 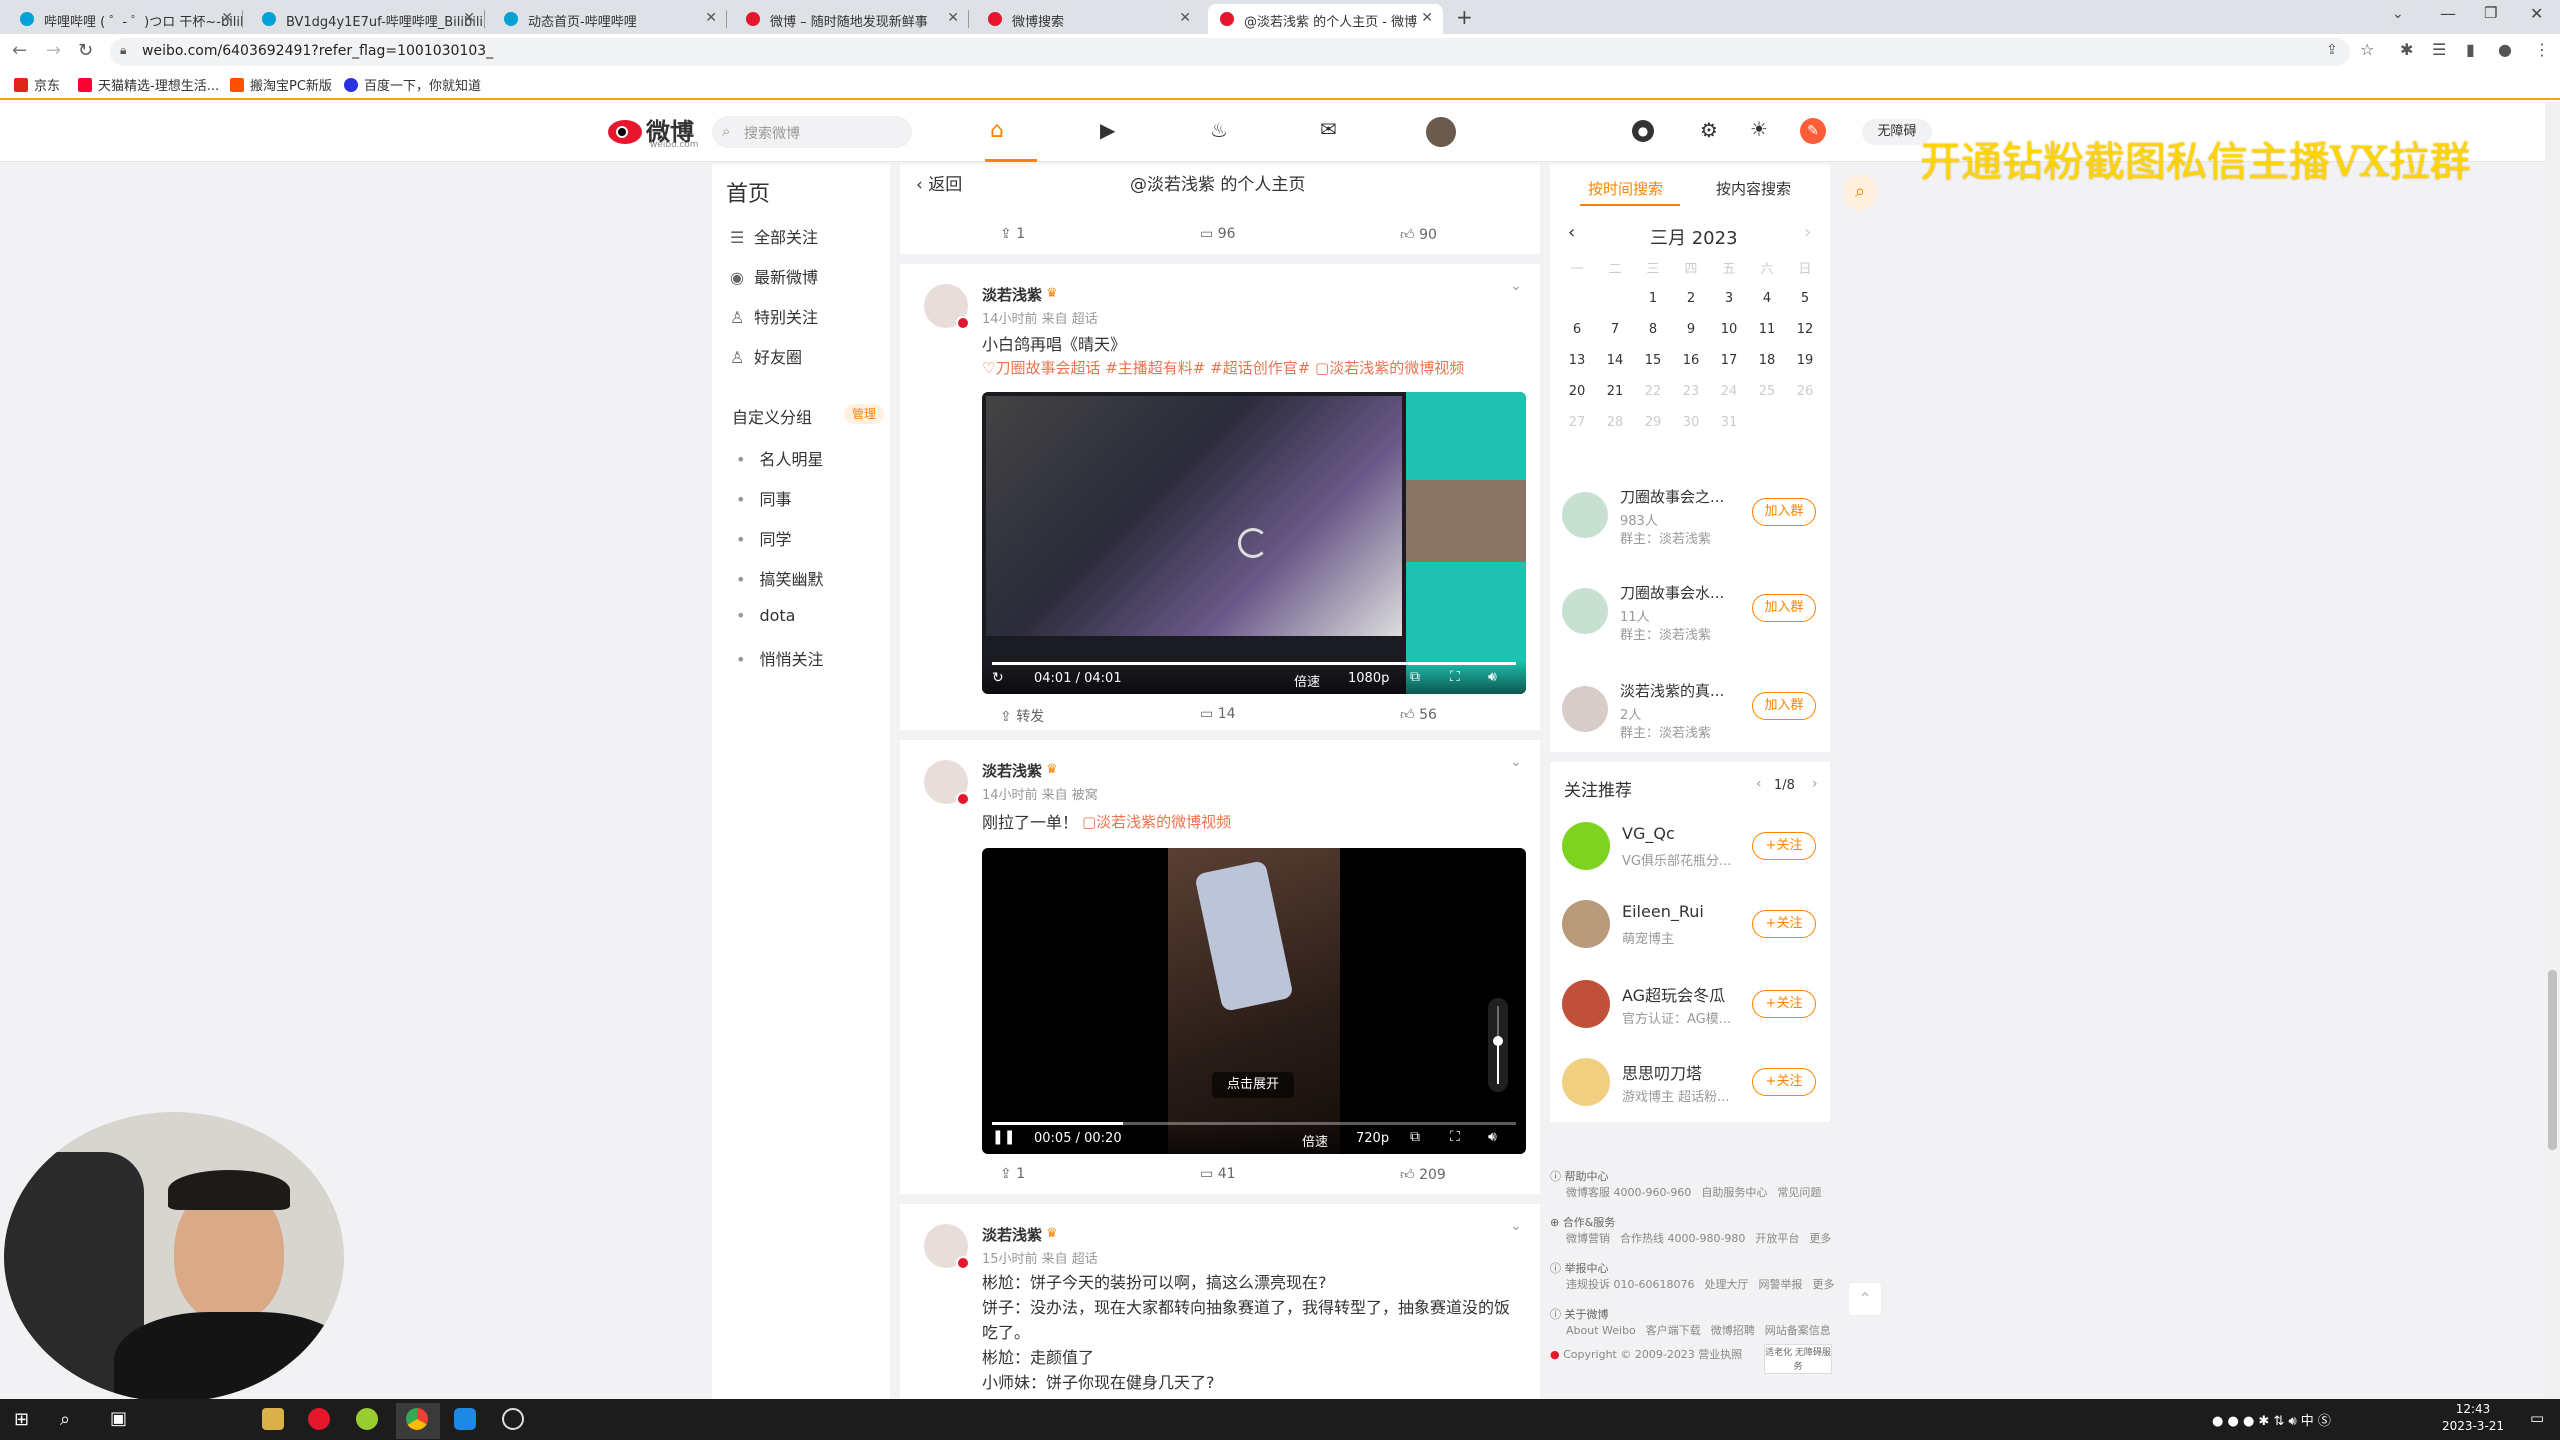 What do you see at coordinates (939, 182) in the screenshot?
I see `back-button: ‹ 返回` at bounding box center [939, 182].